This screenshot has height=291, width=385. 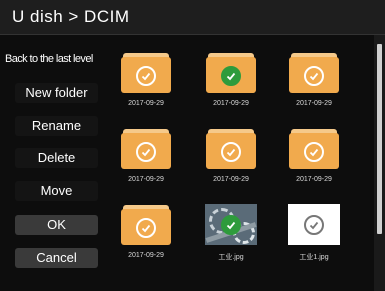 What do you see at coordinates (71, 16) in the screenshot?
I see `breadcrumb-title: U dish > DCIM` at bounding box center [71, 16].